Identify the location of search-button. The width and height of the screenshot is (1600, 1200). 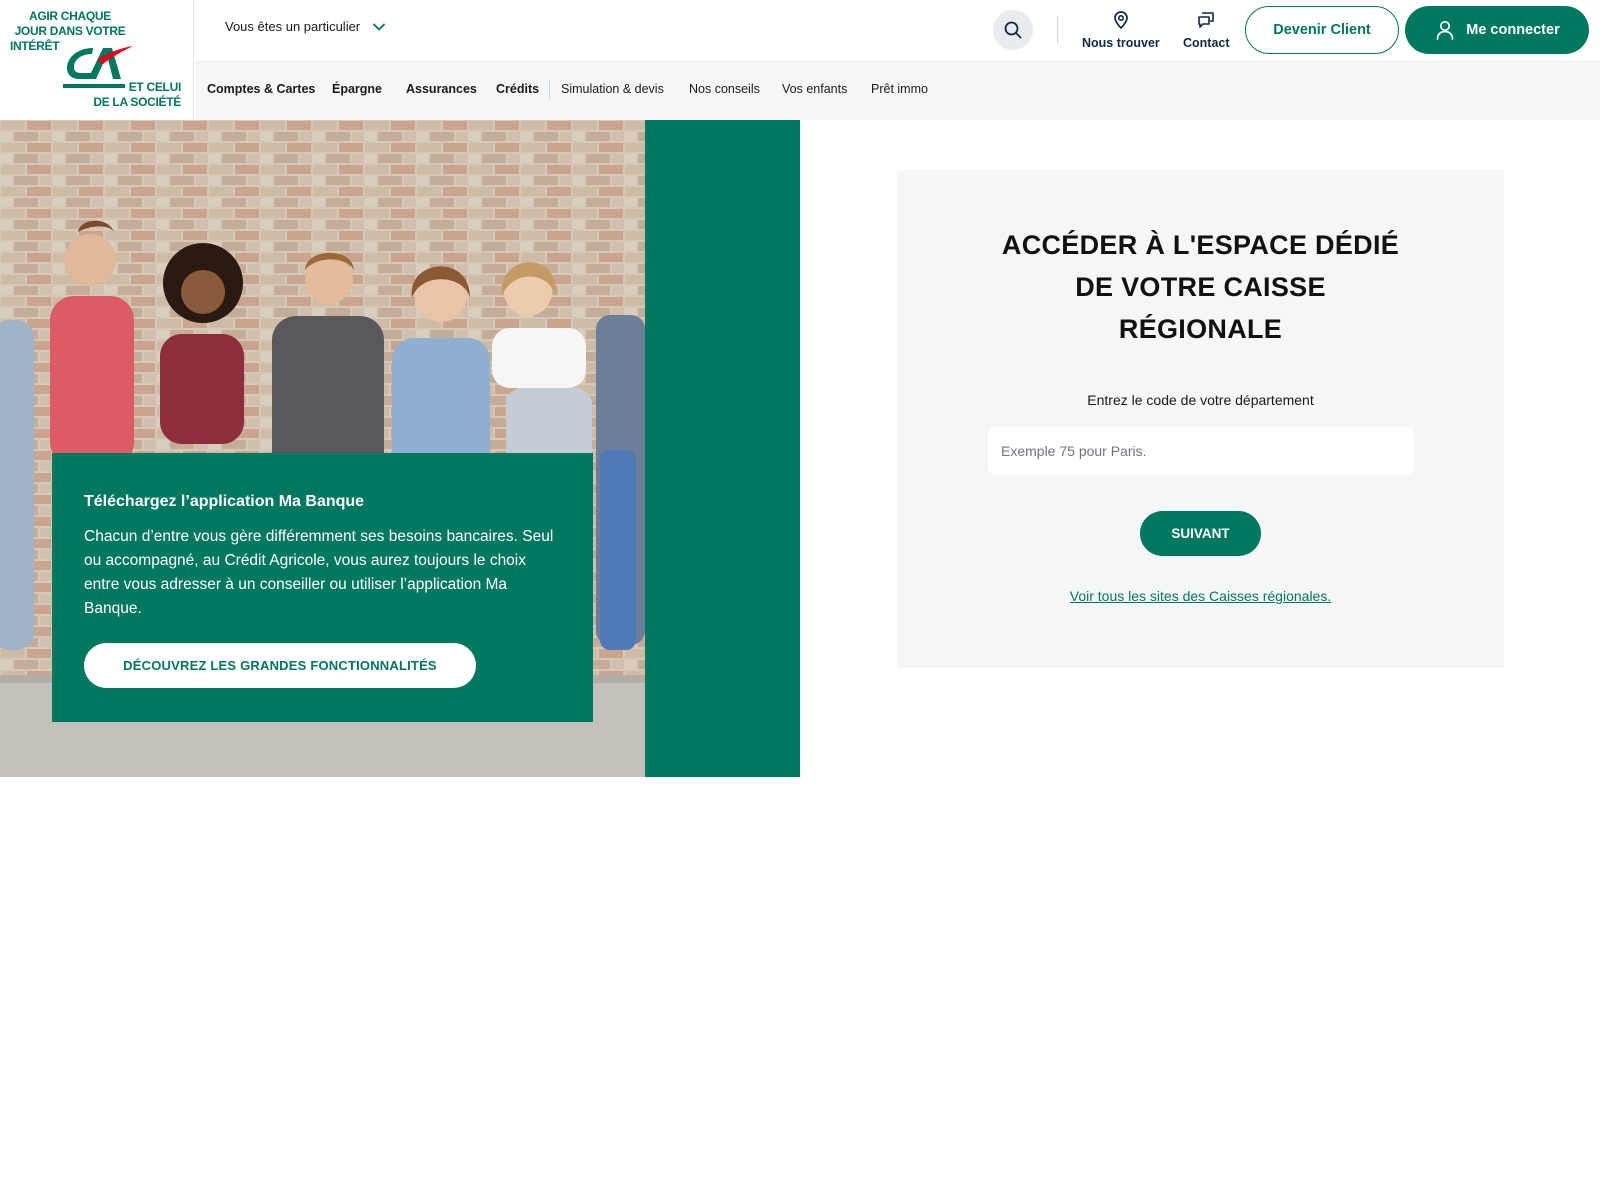
(1013, 30).